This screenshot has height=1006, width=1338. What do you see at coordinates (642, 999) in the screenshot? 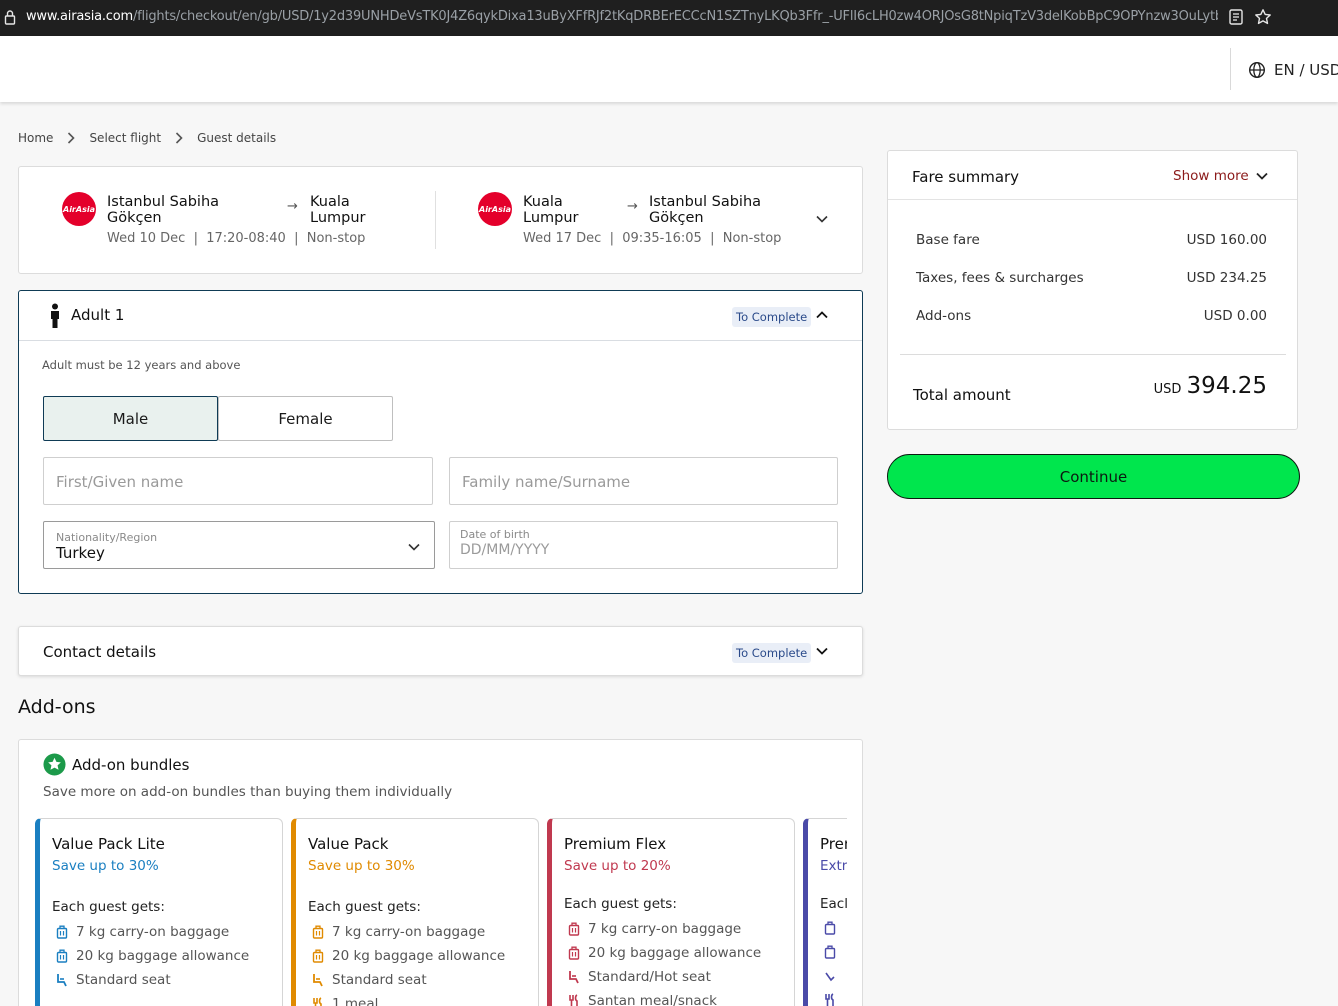
I see `bundle-item: Santan meal/snack` at bounding box center [642, 999].